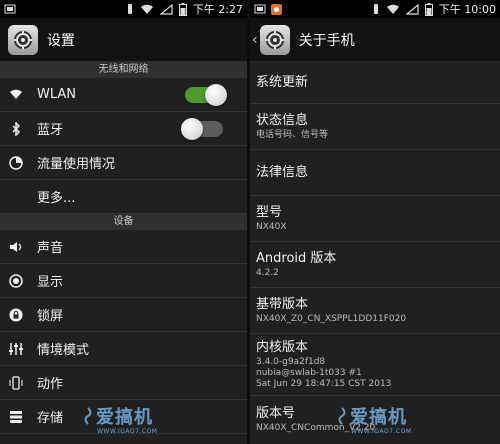  Describe the element at coordinates (123, 383) in the screenshot. I see `settings-item-motion: 动作` at that location.